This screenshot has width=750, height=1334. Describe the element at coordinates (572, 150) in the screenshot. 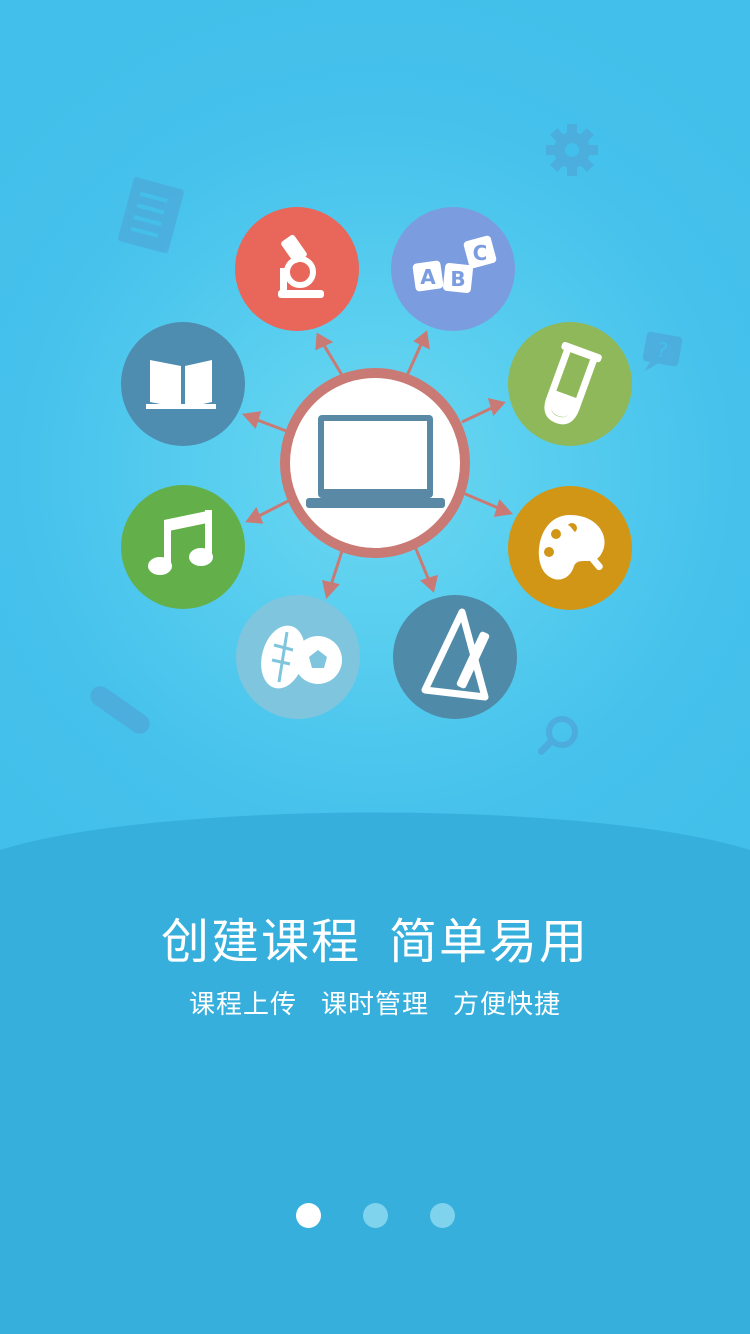

I see `gear-icon` at that location.